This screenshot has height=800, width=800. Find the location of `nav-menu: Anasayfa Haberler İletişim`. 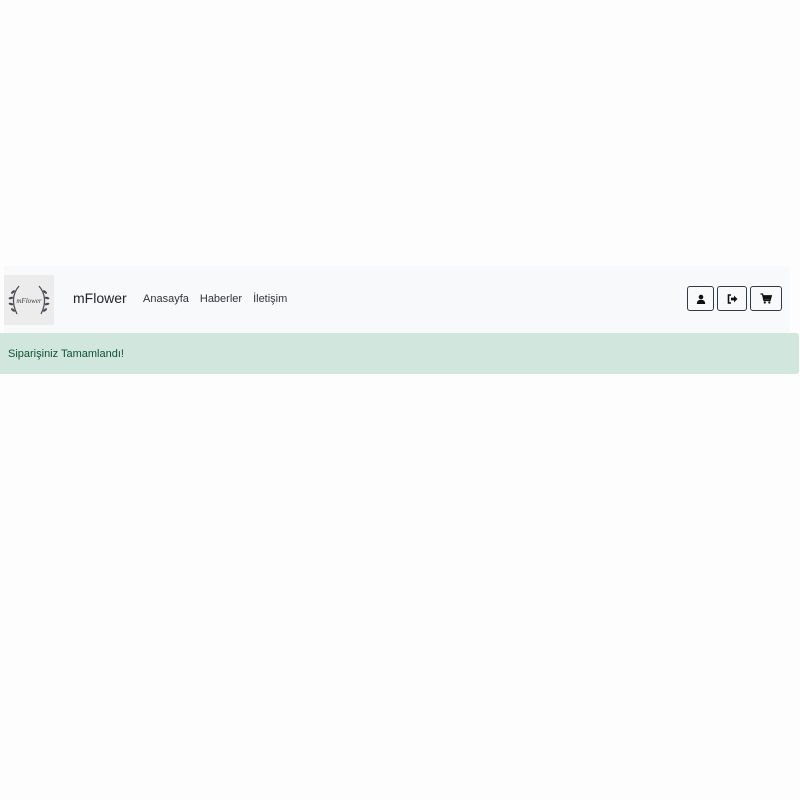

nav-menu: Anasayfa Haberler İletişim is located at coordinates (215, 299).